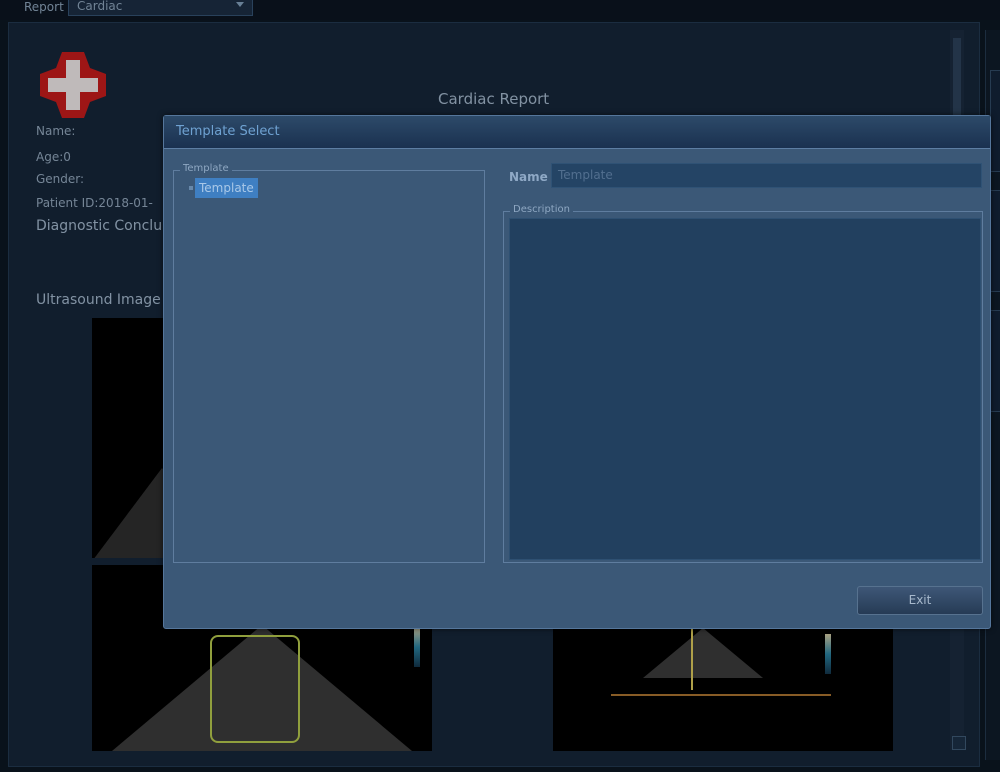 The height and width of the screenshot is (772, 1000). I want to click on name-field: Template, so click(766, 175).